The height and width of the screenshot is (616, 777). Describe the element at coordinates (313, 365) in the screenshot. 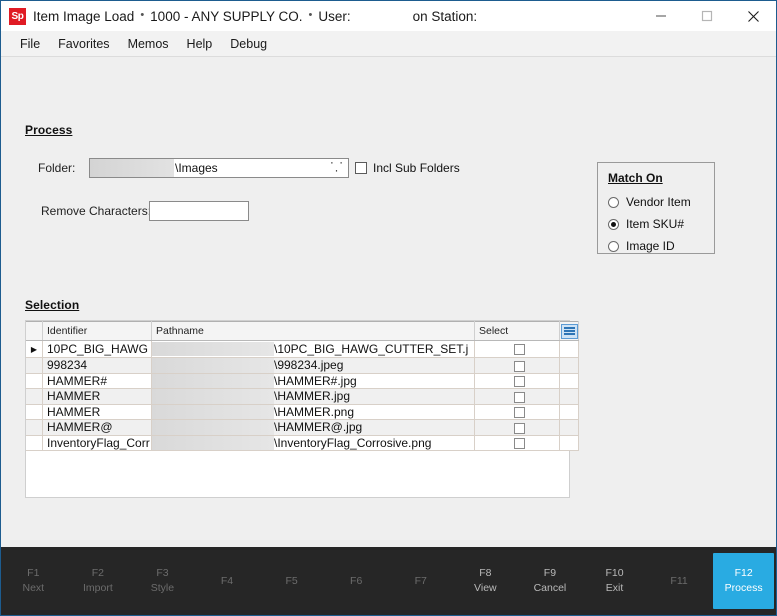

I see `cell-pathname: \998234.jpeg` at that location.